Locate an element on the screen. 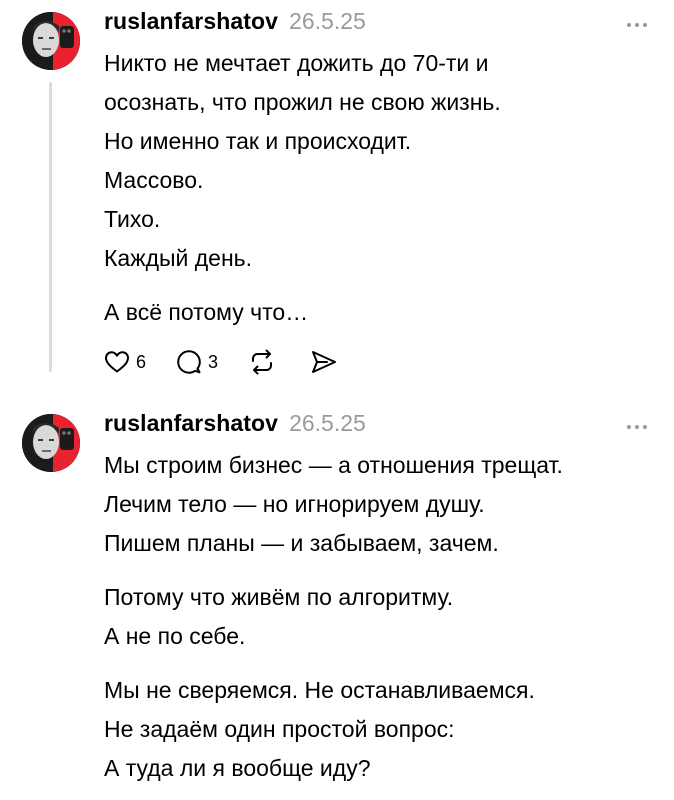 This screenshot has width=674, height=800. repost-icon is located at coordinates (262, 362).